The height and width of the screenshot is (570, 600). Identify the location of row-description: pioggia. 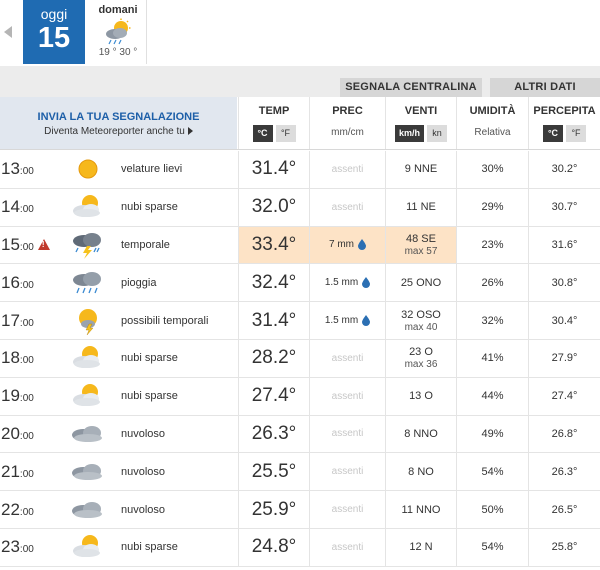
(139, 282).